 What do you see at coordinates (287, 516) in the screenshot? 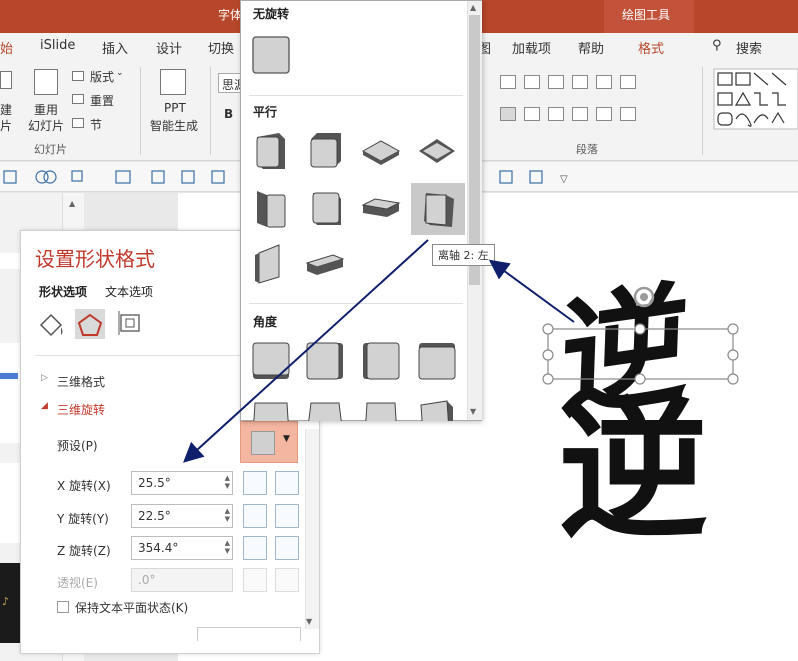
I see `y-rotate-down-icon` at bounding box center [287, 516].